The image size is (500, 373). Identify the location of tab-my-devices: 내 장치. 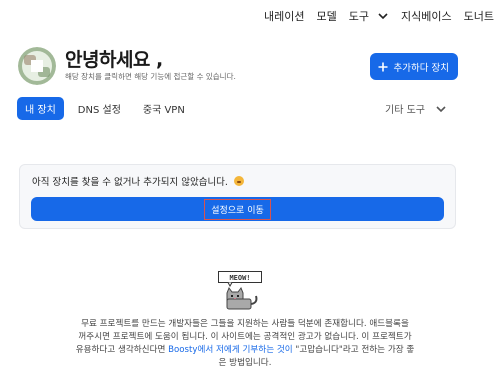
(40, 108).